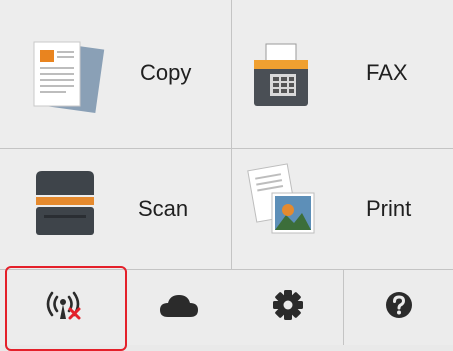  What do you see at coordinates (69, 79) in the screenshot?
I see `copy-icon` at bounding box center [69, 79].